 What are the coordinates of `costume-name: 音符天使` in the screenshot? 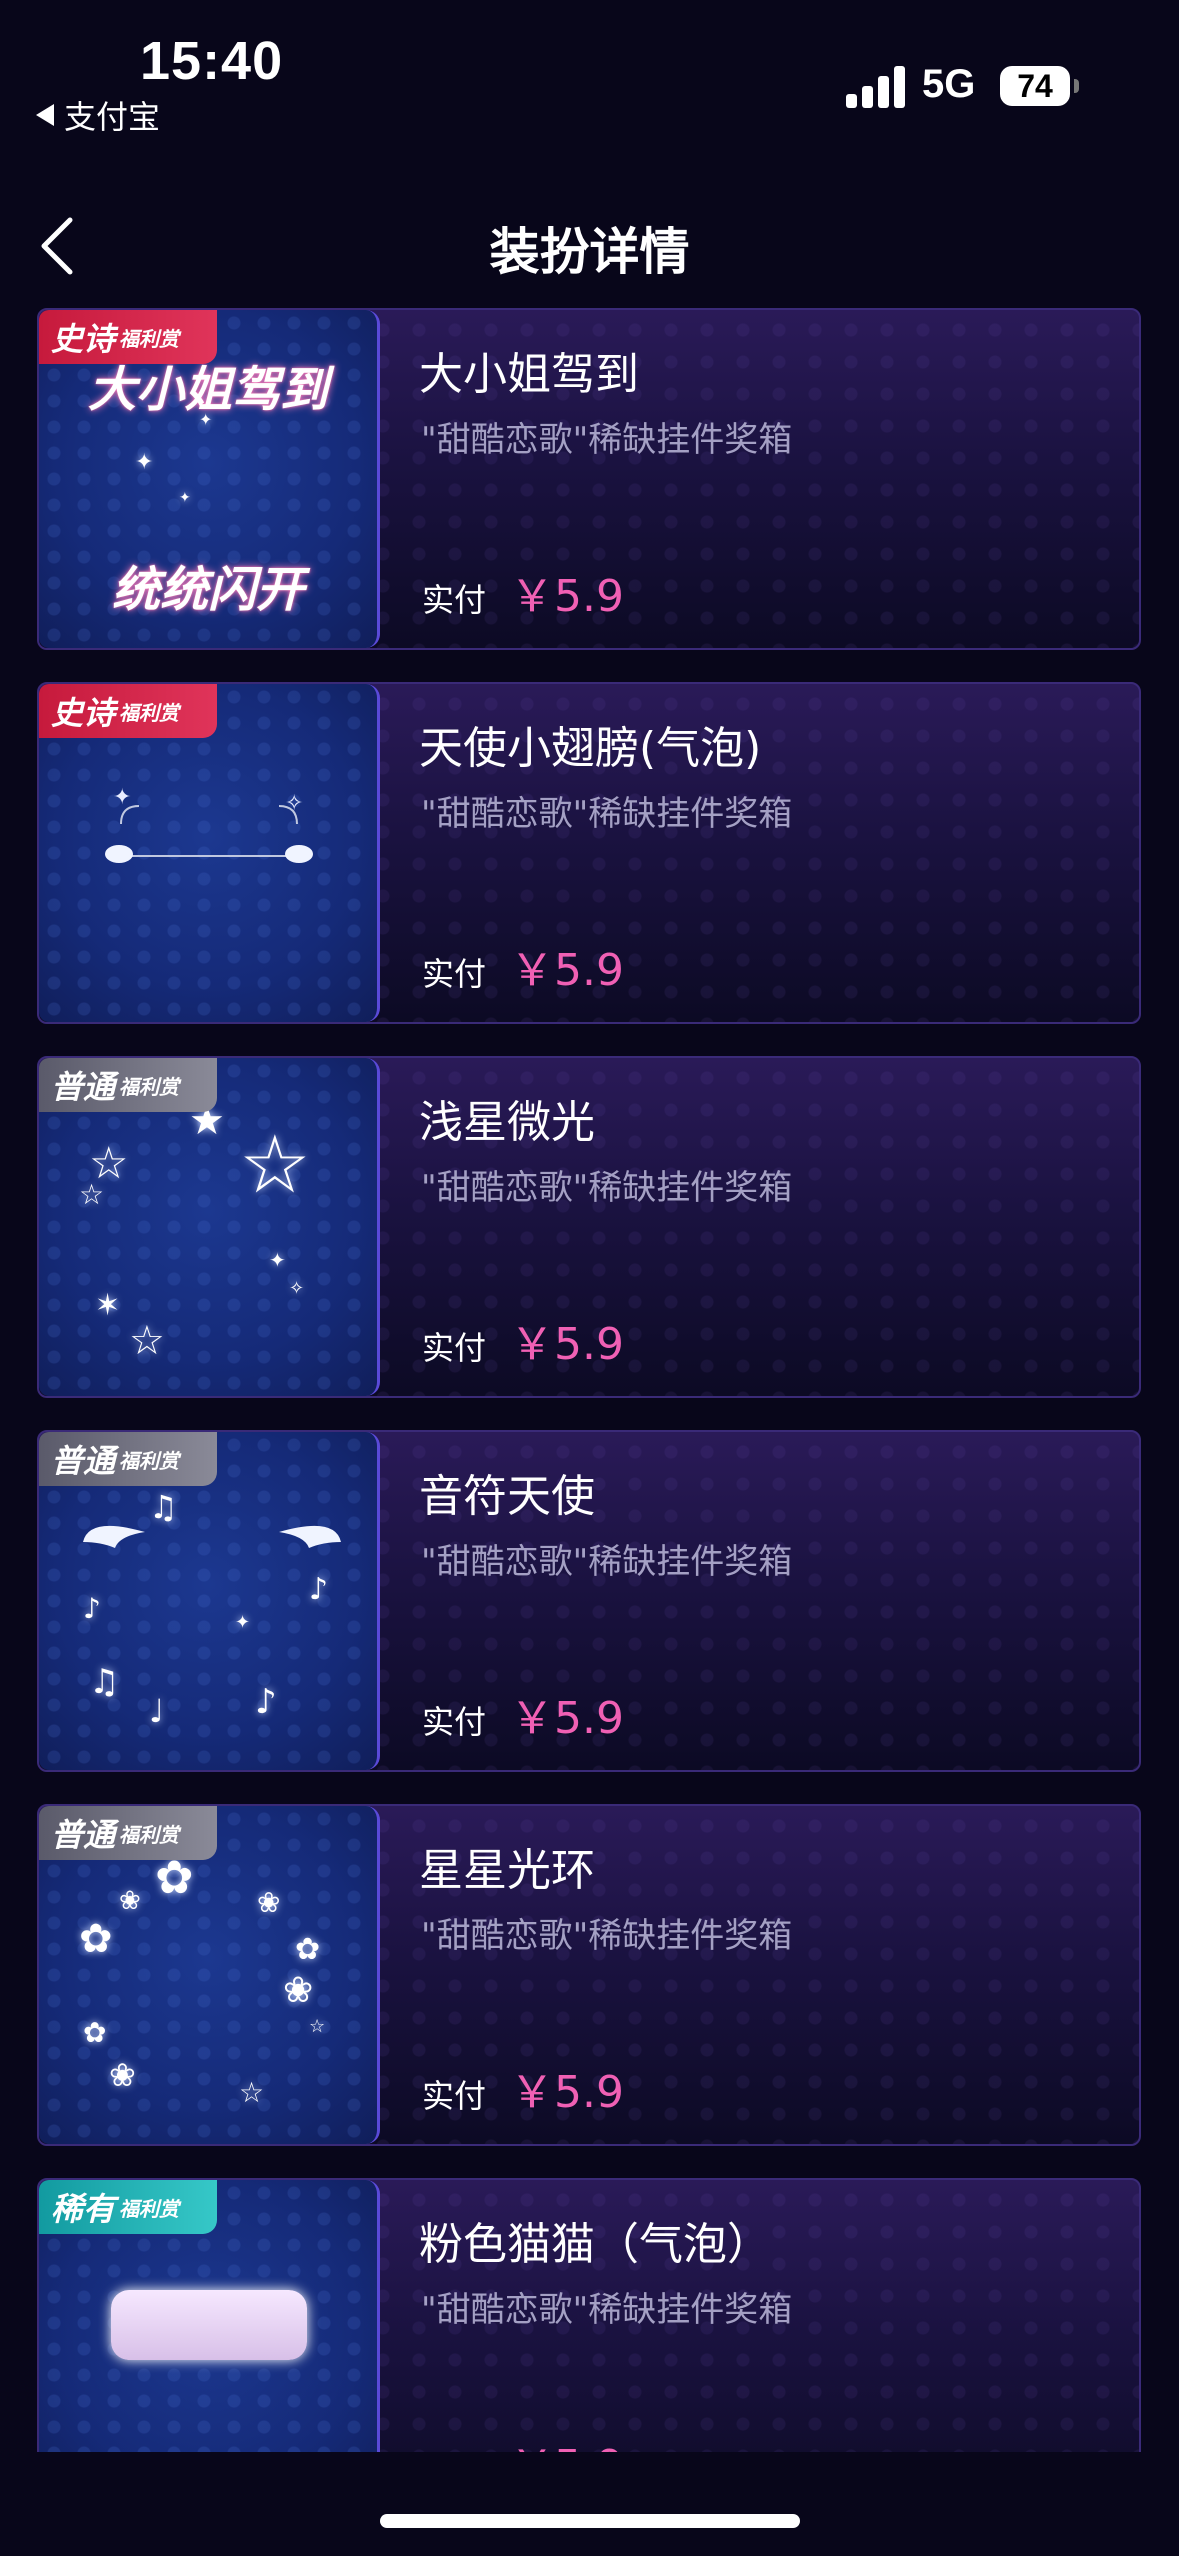 It's located at (507, 1496).